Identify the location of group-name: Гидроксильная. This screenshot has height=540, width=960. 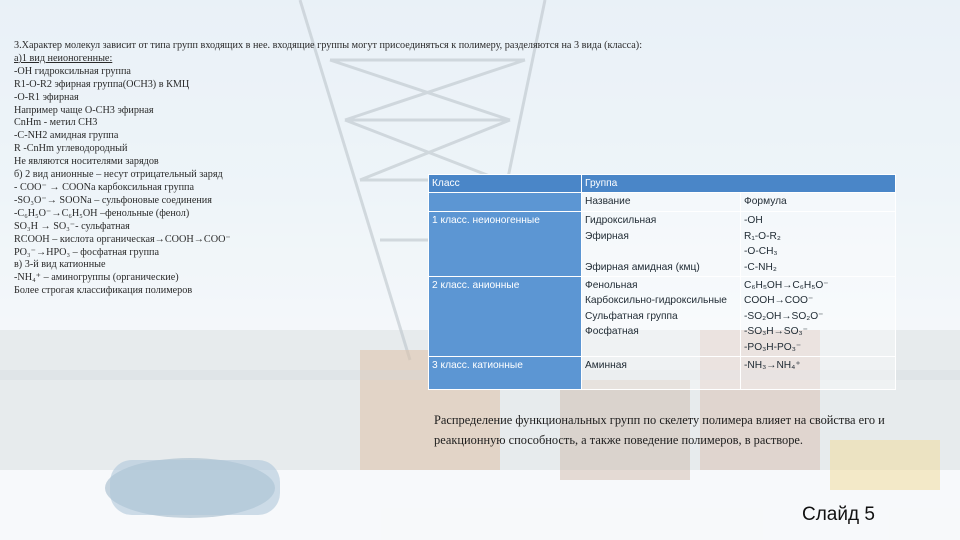
(621, 221).